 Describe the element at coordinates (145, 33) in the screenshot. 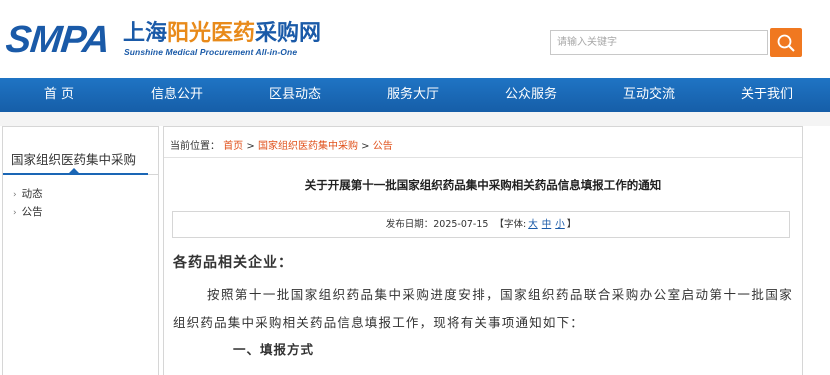

I see `logo-cn-part1: 上海` at that location.